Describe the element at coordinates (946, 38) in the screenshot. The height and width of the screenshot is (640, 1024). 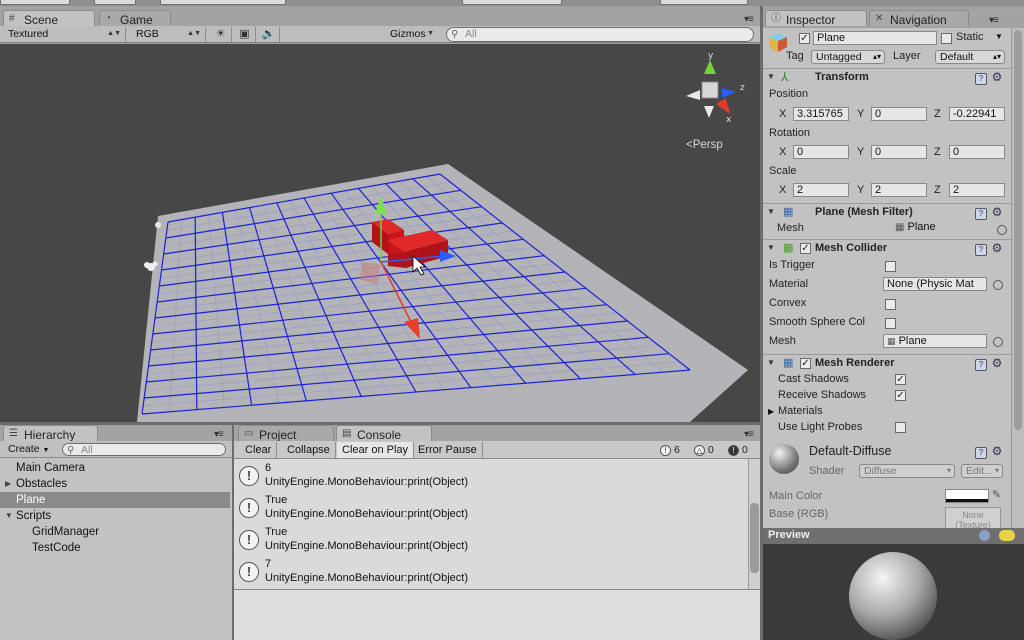
I see `static-checkbox` at that location.